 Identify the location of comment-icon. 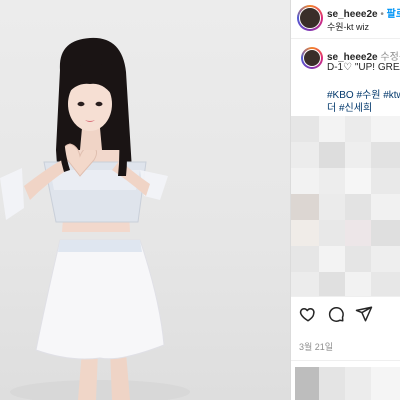
(336, 314).